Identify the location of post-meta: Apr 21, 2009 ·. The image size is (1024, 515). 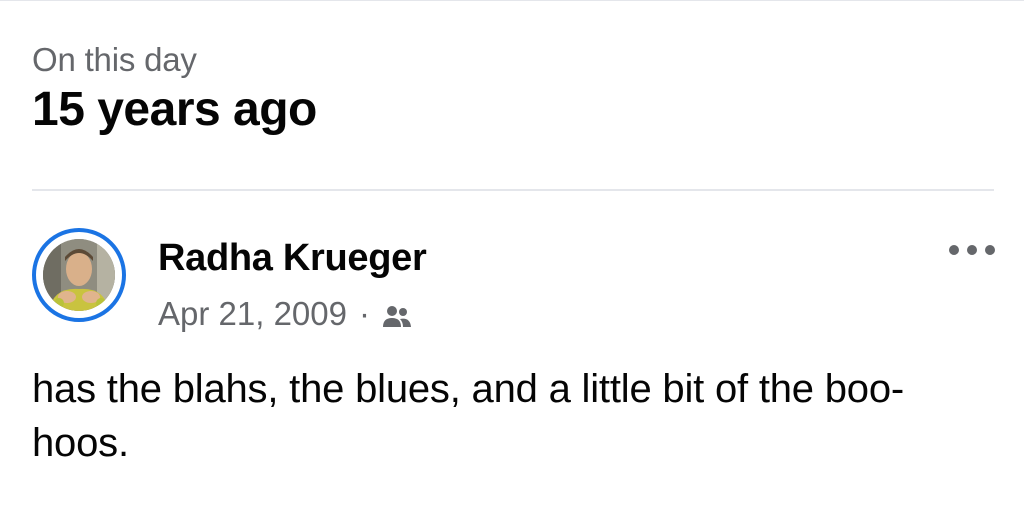
(286, 314).